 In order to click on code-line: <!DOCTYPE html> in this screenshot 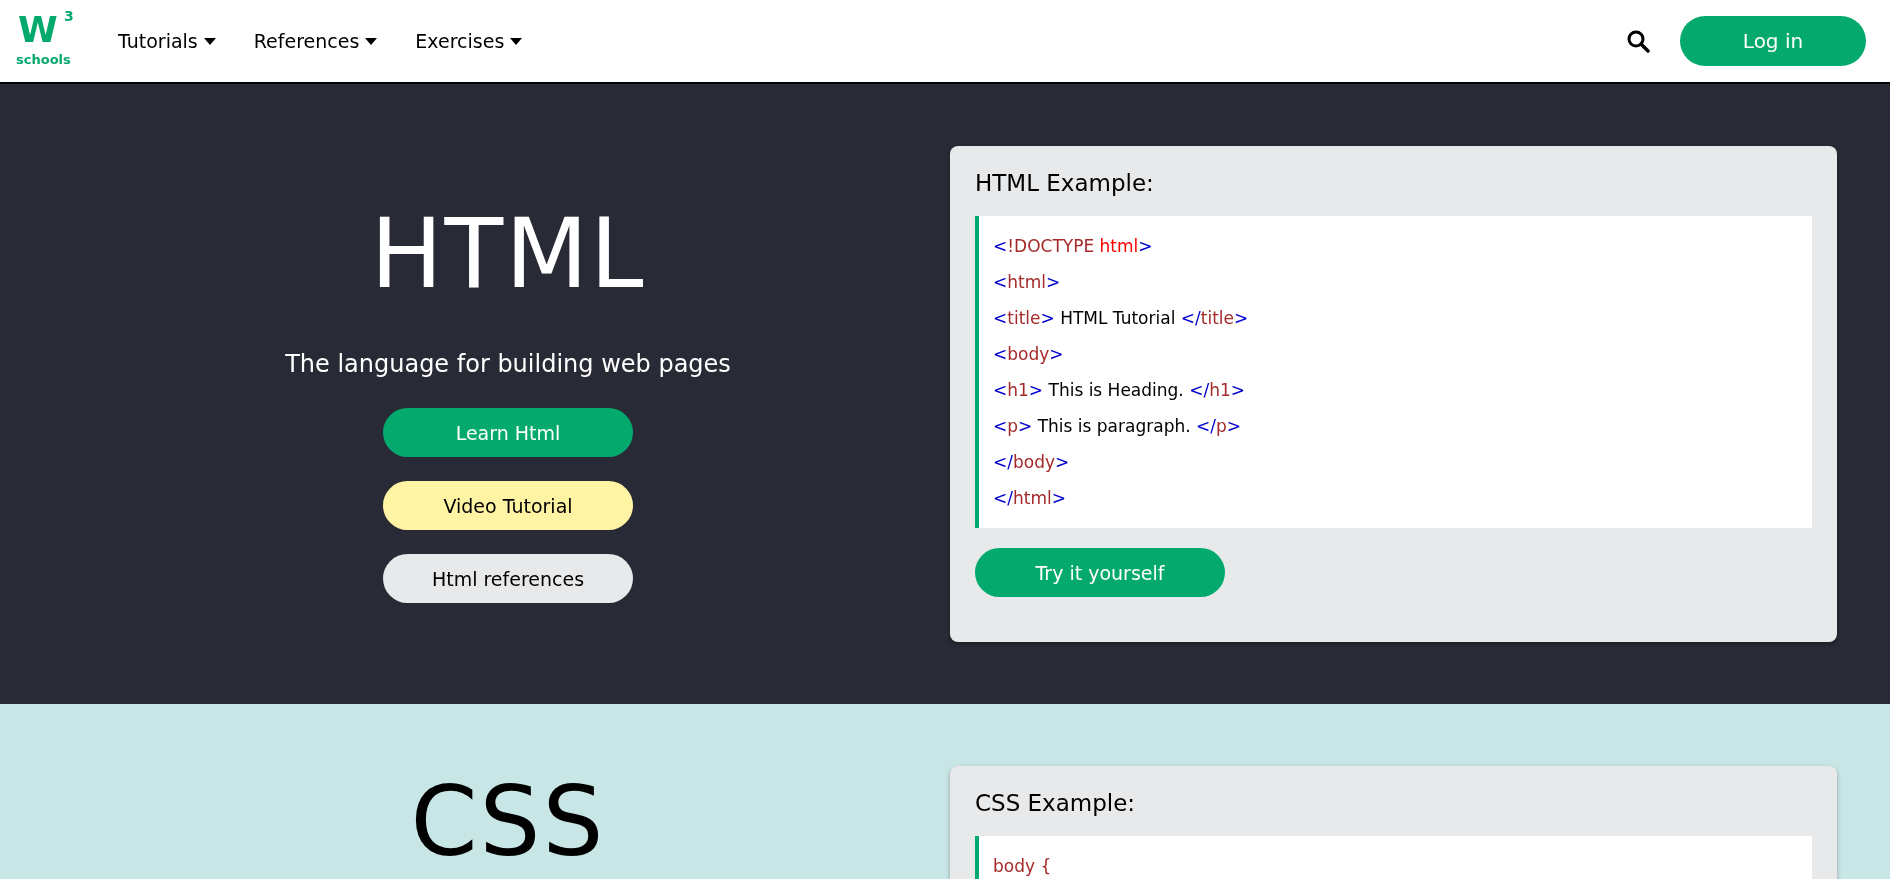, I will do `click(1073, 246)`.